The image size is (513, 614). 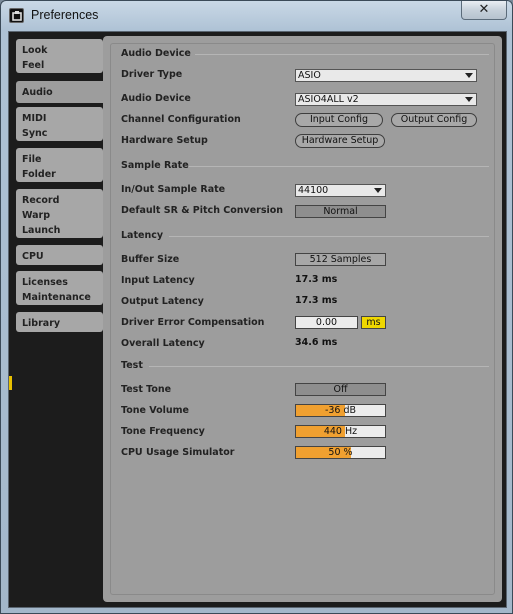 I want to click on tab-label: Folder, so click(x=39, y=174).